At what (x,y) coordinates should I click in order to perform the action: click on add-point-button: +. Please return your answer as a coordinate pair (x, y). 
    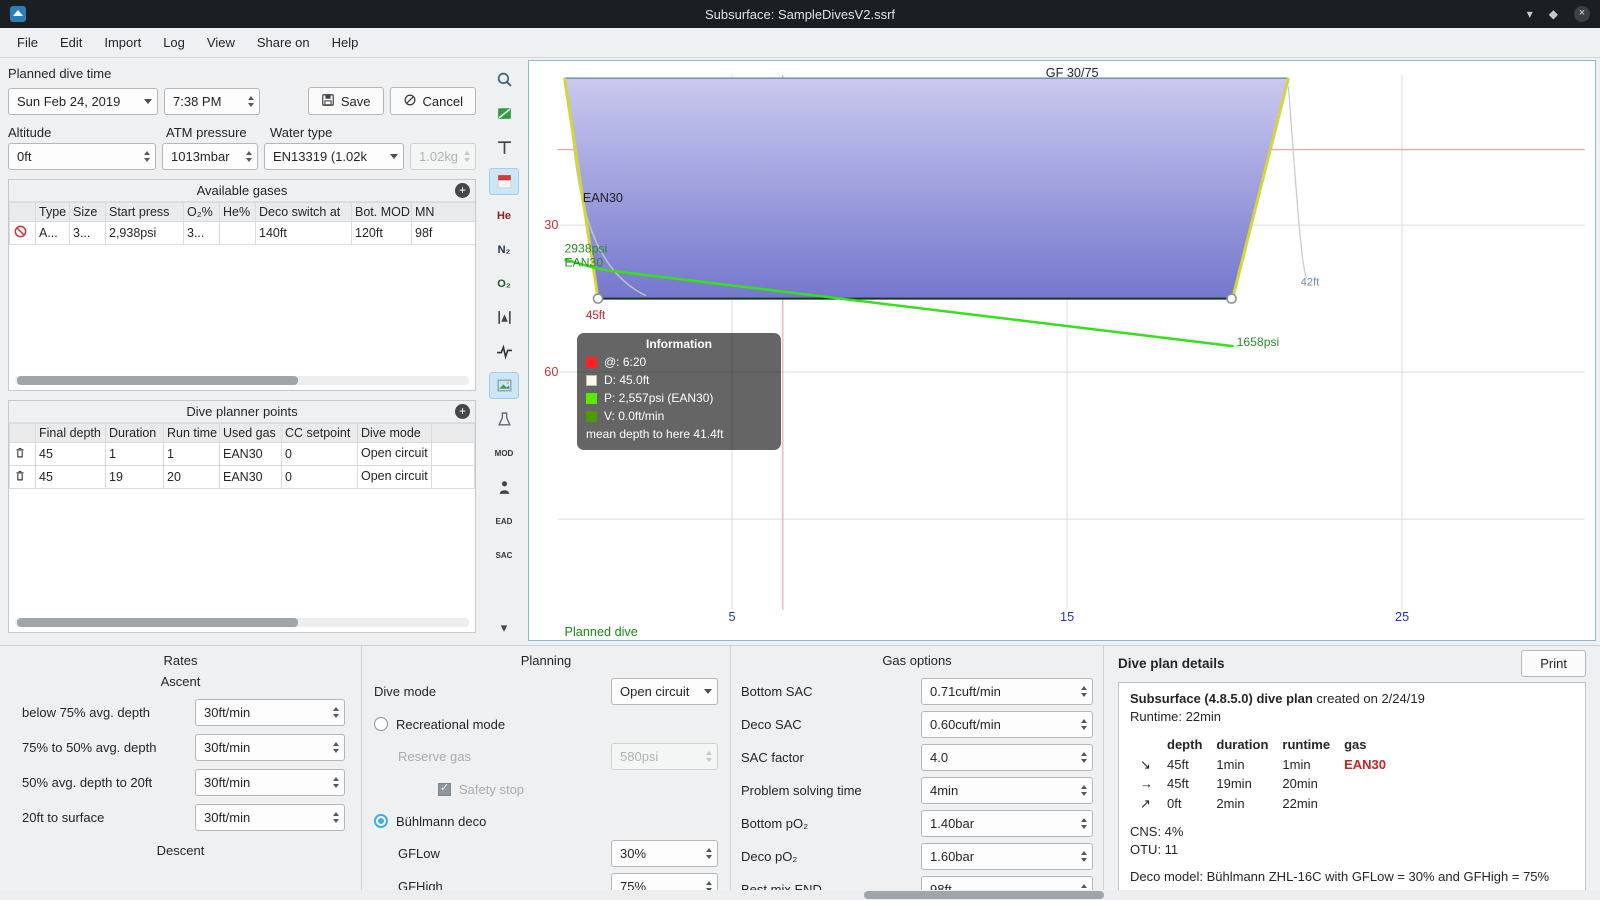
    Looking at the image, I should click on (462, 411).